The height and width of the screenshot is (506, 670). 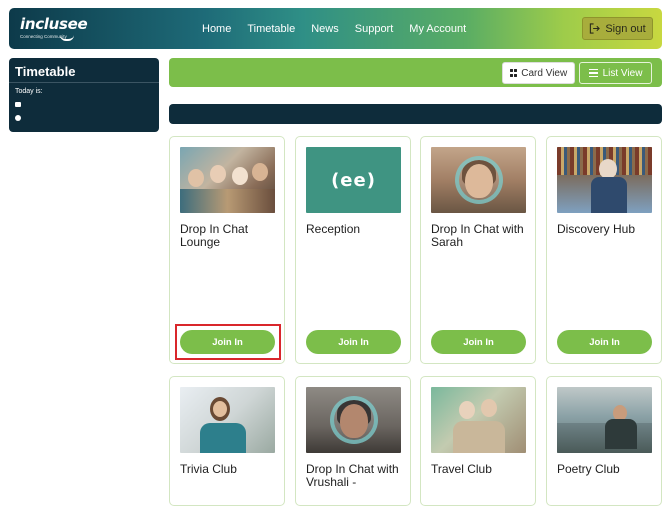 What do you see at coordinates (45, 71) in the screenshot?
I see `sidebar-title: Timetable` at bounding box center [45, 71].